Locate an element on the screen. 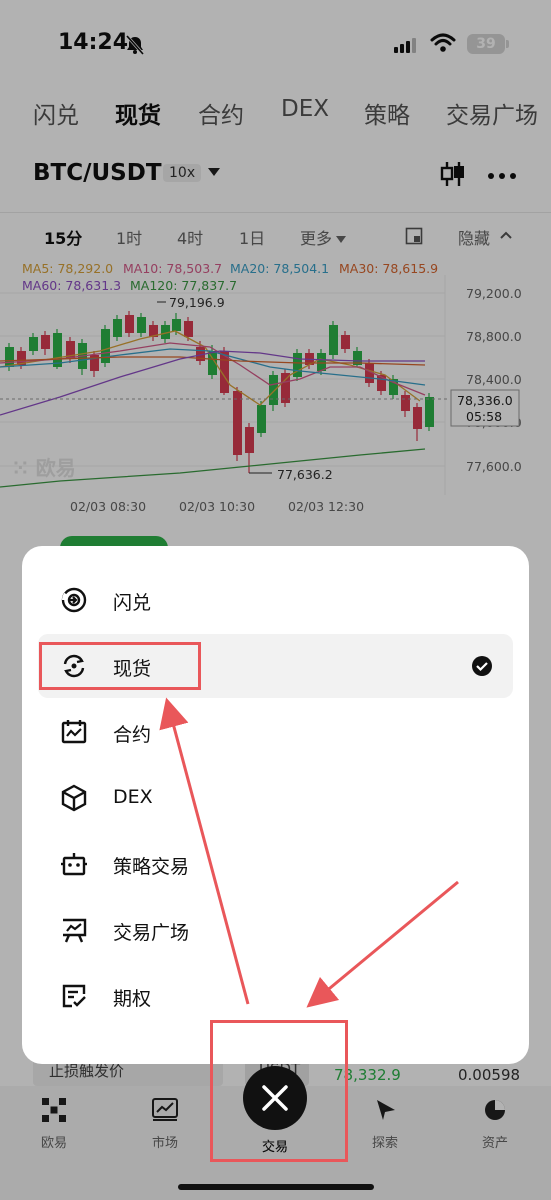 This screenshot has width=551, height=1200. menu-item-label: 交易广场 is located at coordinates (151, 933).